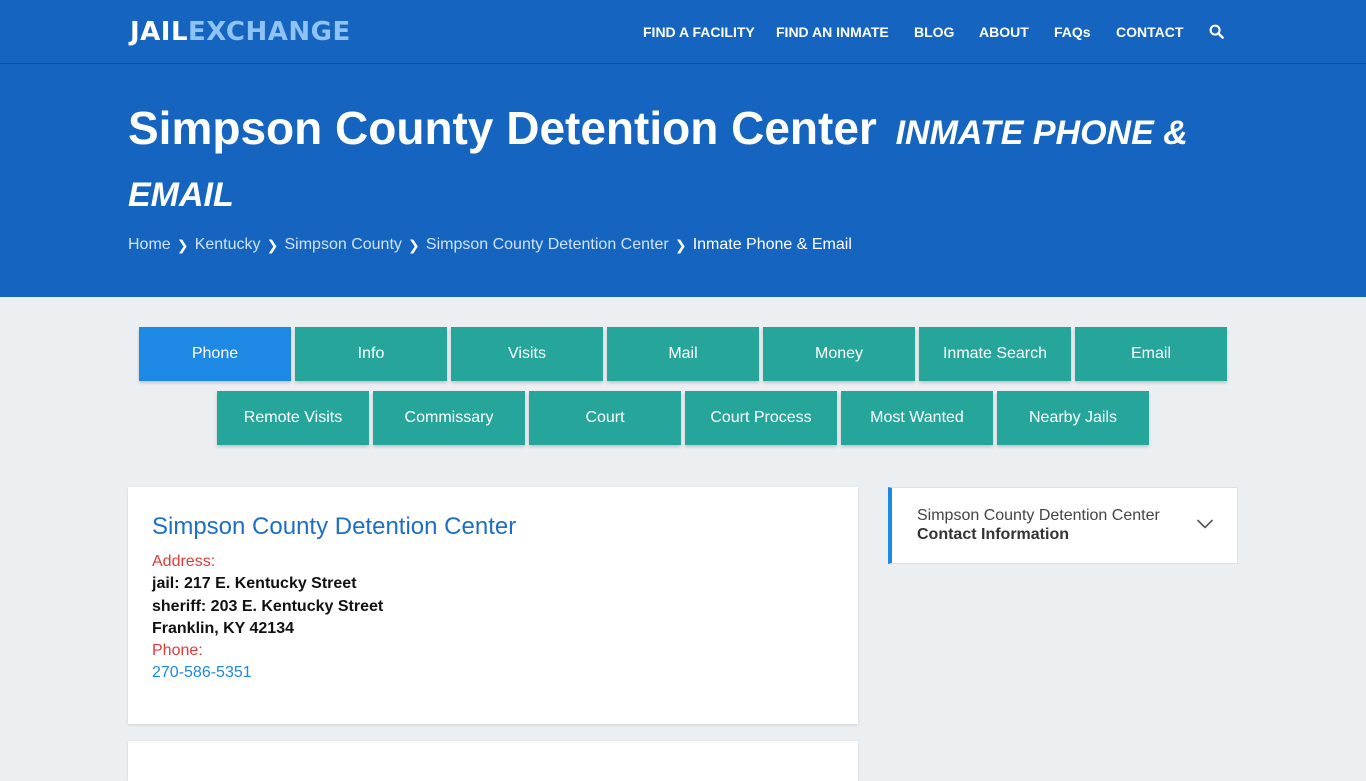 The width and height of the screenshot is (1366, 781). Describe the element at coordinates (1149, 32) in the screenshot. I see `nav-contact: CONTACT` at that location.